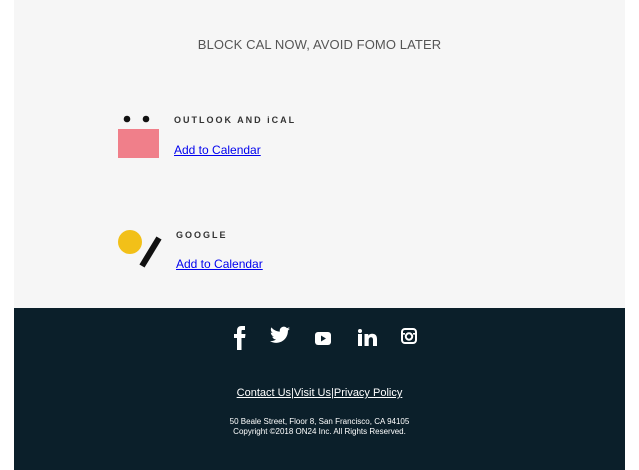 The image size is (639, 470). Describe the element at coordinates (217, 150) in the screenshot. I see `outlook-add-to-calendar-link: Add to Calendar` at that location.